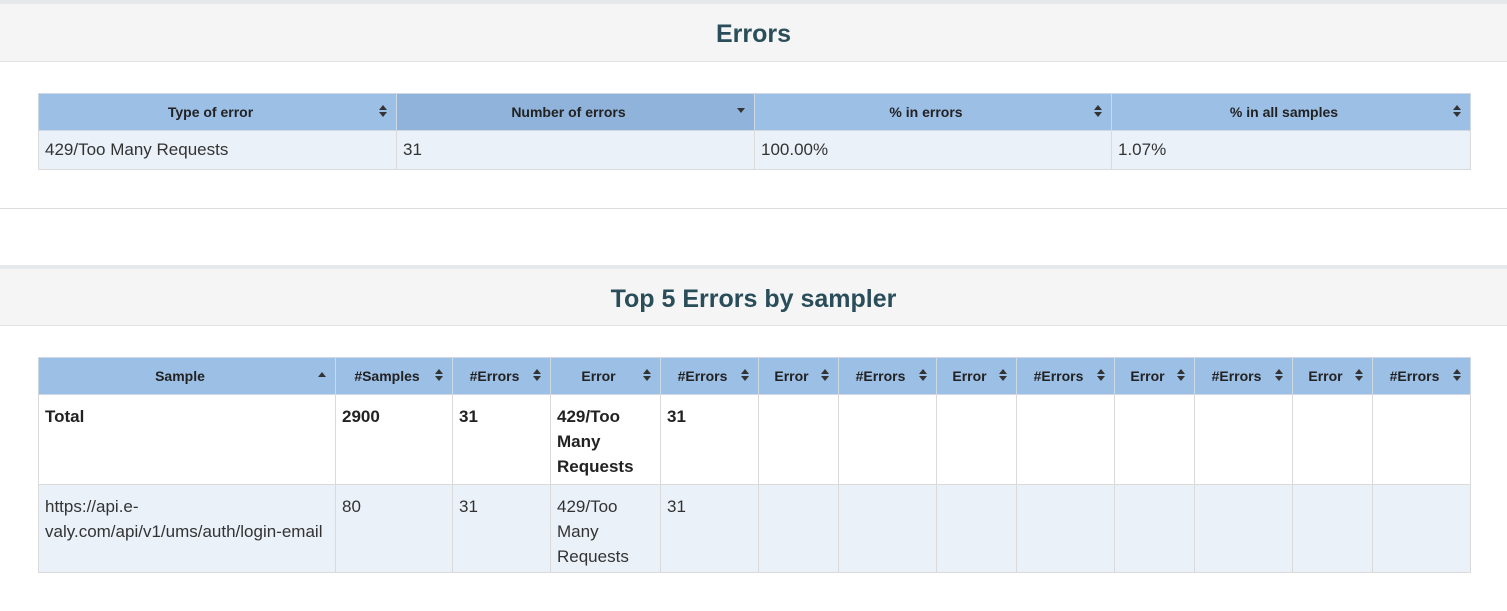 The width and height of the screenshot is (1507, 611). I want to click on top5-header-errors-3: #Errors, so click(1065, 376).